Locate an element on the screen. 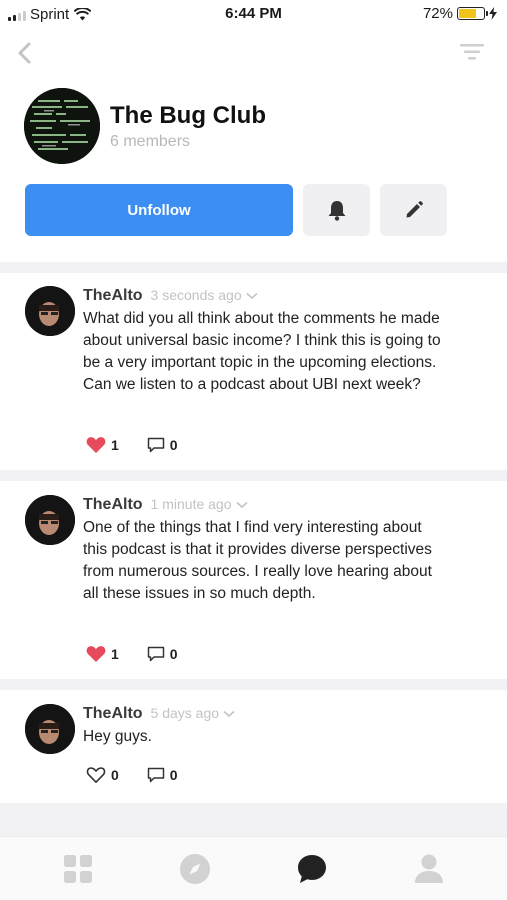  tab-home is located at coordinates (78, 869).